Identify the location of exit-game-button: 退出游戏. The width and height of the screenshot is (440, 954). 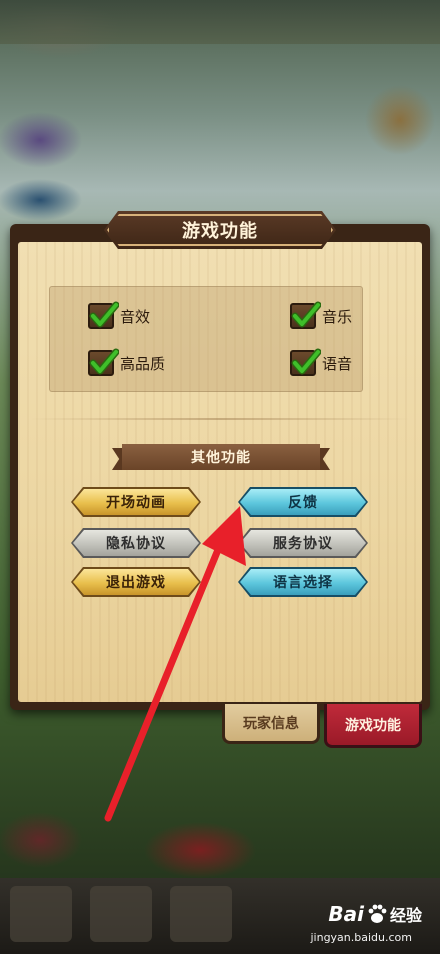
(136, 582).